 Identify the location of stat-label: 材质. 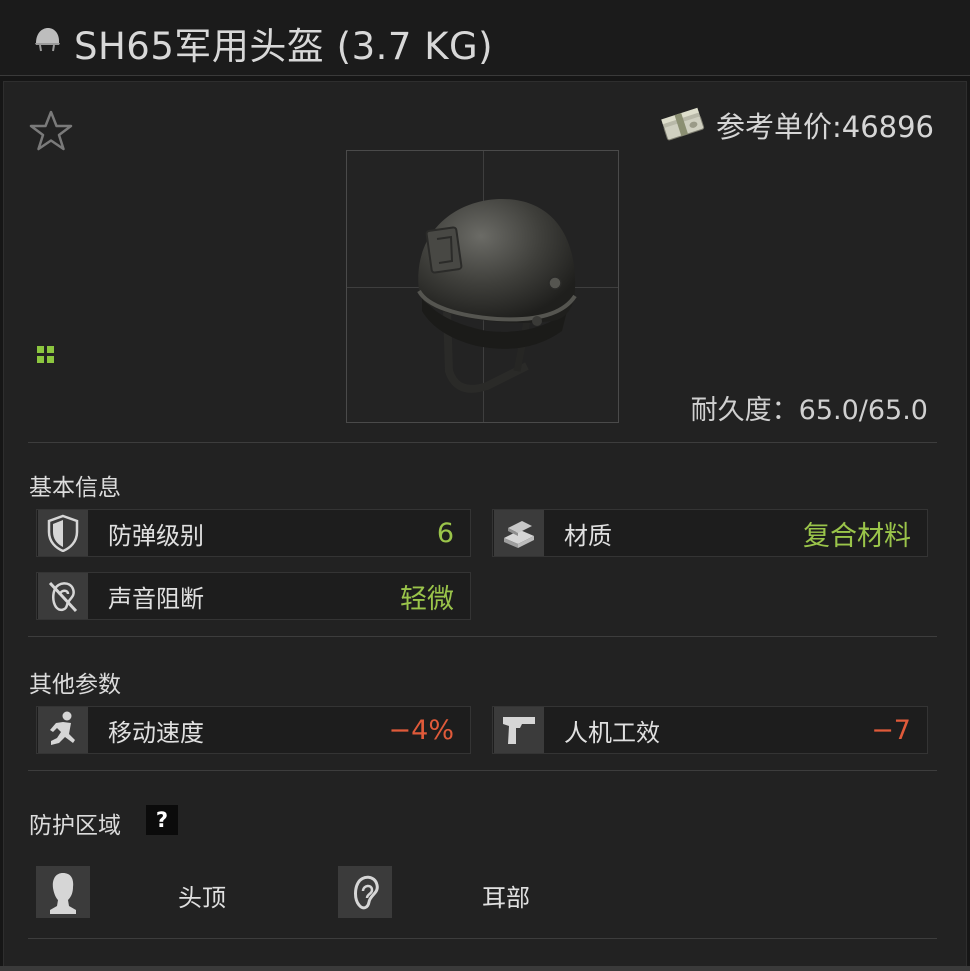
(588, 535).